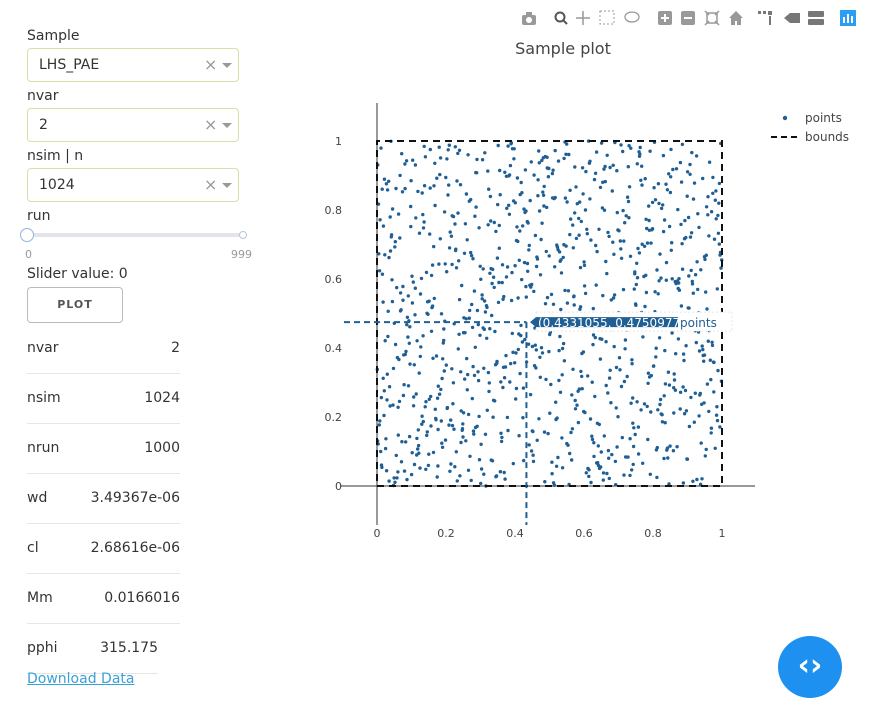 This screenshot has width=871, height=712. Describe the element at coordinates (607, 17) in the screenshot. I see `box-select-icon` at that location.